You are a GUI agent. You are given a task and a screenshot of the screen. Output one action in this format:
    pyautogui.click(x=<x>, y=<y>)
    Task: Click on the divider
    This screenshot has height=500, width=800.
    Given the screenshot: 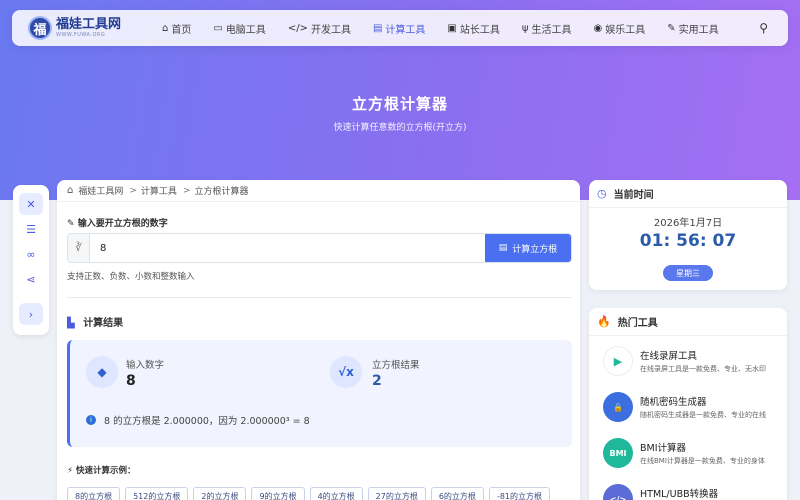 What is the action you would take?
    pyautogui.click(x=319, y=297)
    